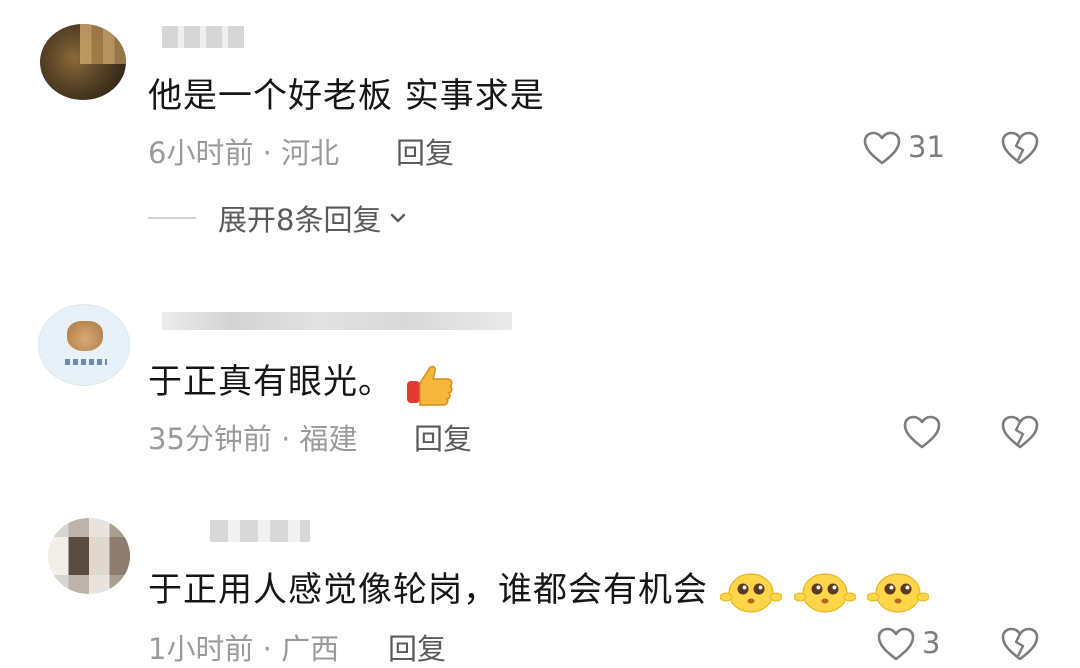  What do you see at coordinates (428, 590) in the screenshot?
I see `comment-text: 于正用人感觉像轮岗，谁都会有机会` at bounding box center [428, 590].